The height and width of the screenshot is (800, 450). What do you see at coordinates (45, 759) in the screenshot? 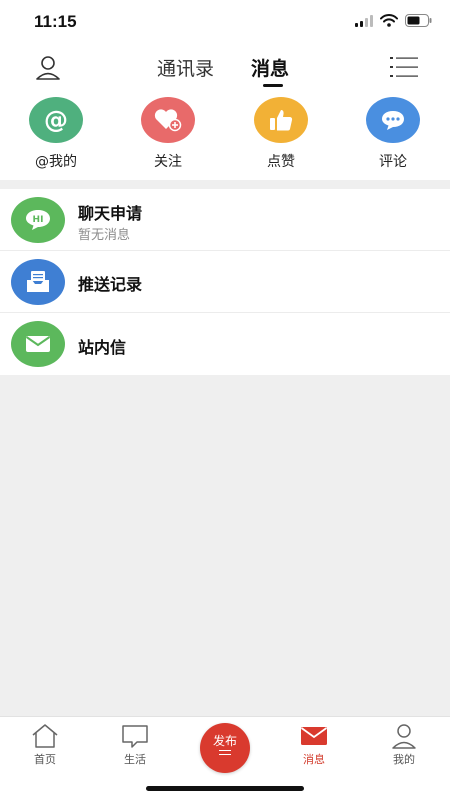
I see `tab-label: 首页` at bounding box center [45, 759].